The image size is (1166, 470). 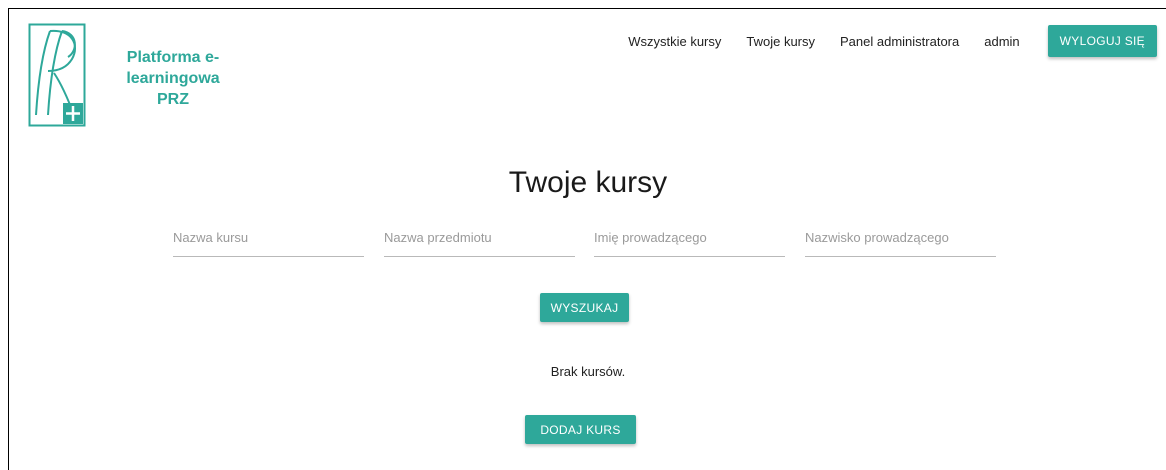 I want to click on nav-admin-panel: Panel administratora, so click(x=899, y=41).